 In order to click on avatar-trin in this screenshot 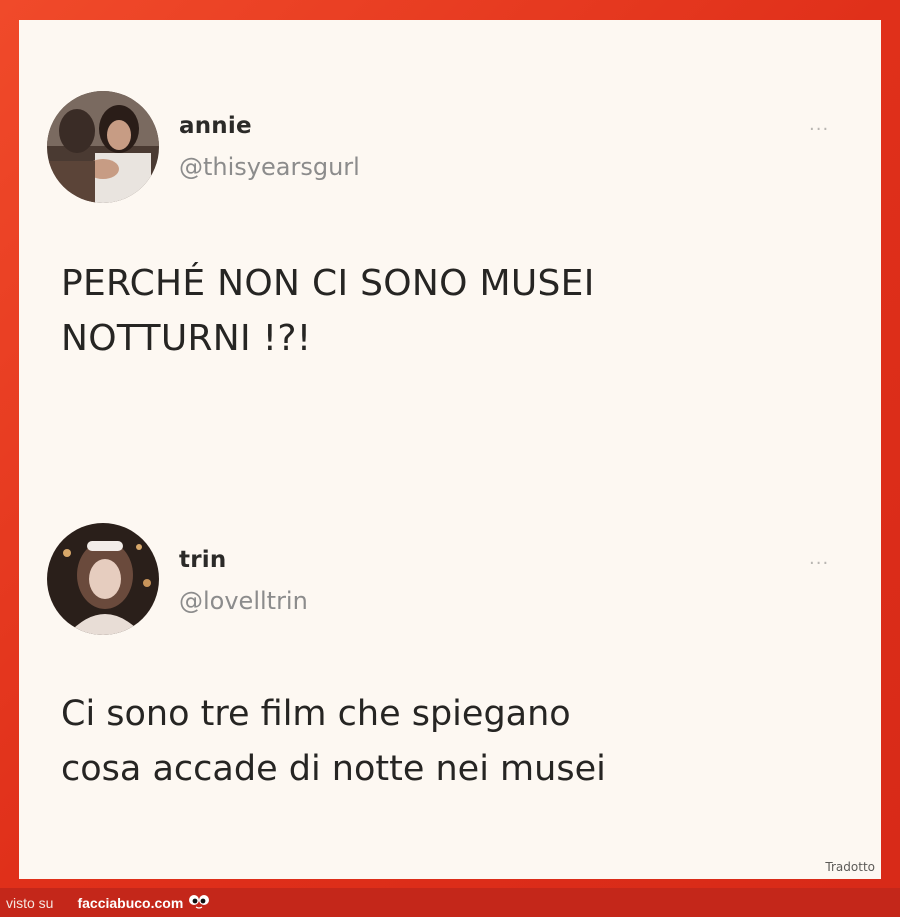, I will do `click(103, 579)`.